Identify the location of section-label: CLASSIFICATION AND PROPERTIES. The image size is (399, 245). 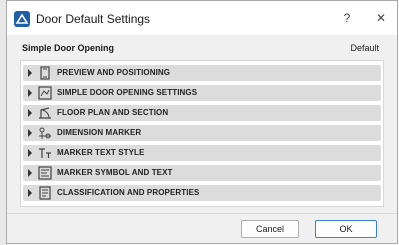
(128, 192).